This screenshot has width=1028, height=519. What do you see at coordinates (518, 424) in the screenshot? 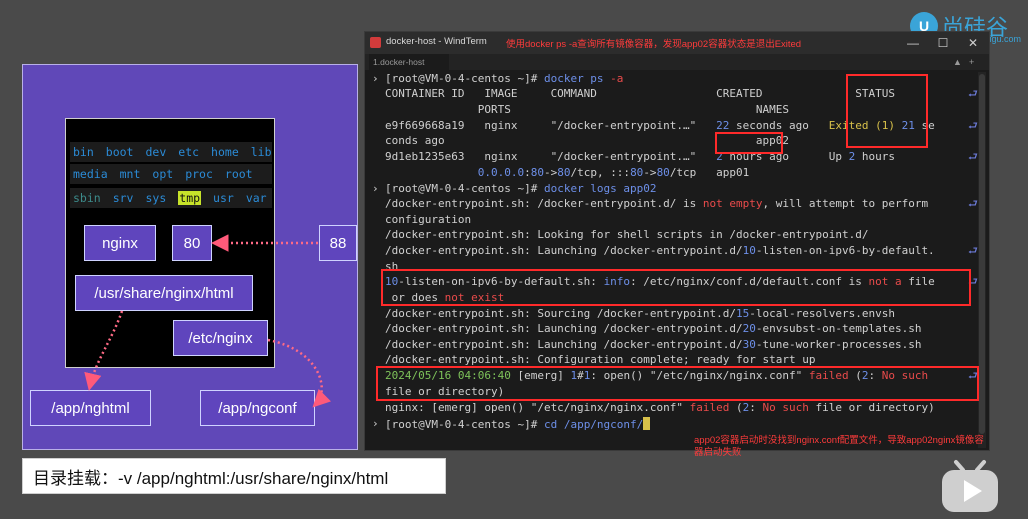
I see `terminal-line: [root@VM-0-4-centos ~]# cd /app/ngconf/` at bounding box center [518, 424].